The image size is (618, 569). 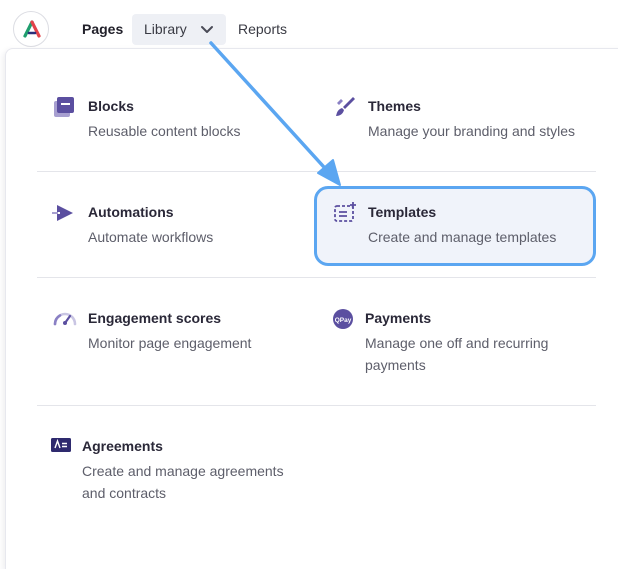 I want to click on payments-description: Manage one off and recurring payments, so click(x=456, y=354).